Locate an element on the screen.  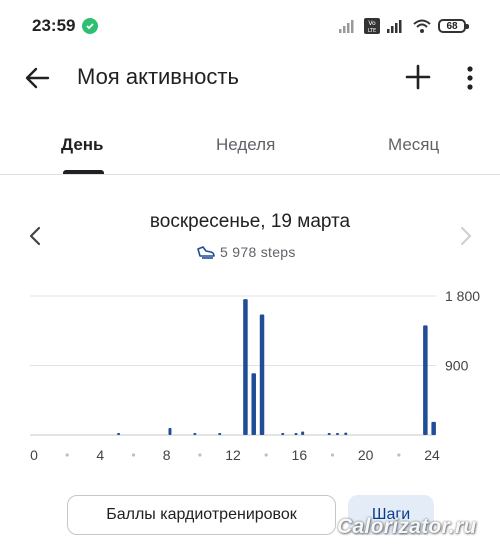
page-title: Моя активность is located at coordinates (158, 76).